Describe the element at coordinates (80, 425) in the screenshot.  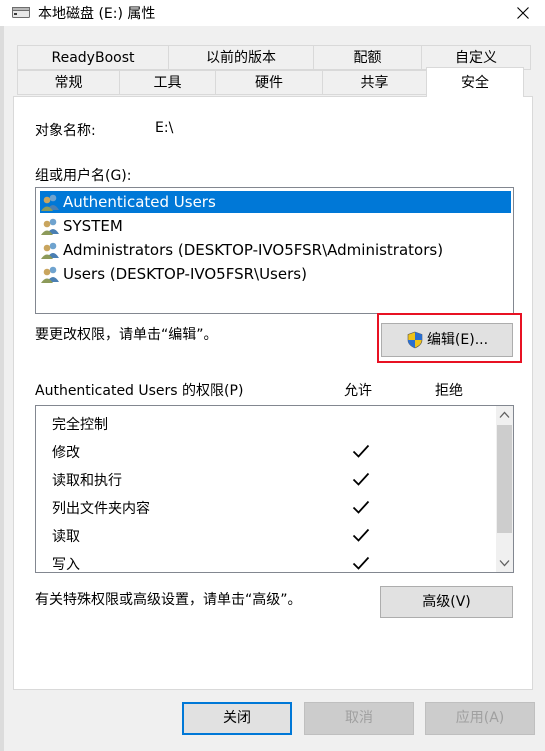
I see `permission-name: 完全控制` at that location.